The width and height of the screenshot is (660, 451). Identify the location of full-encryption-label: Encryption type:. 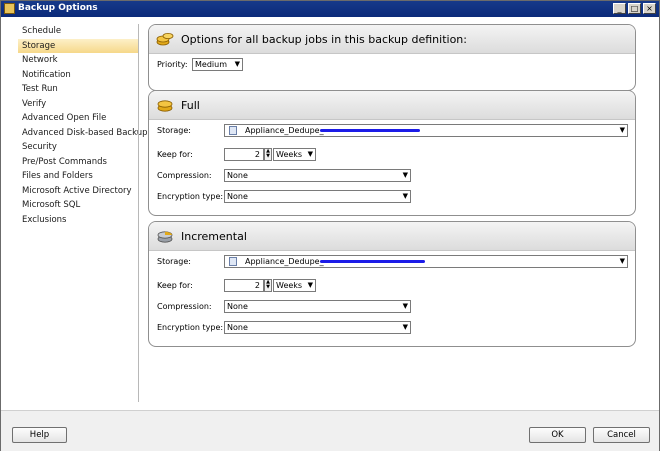
(190, 196).